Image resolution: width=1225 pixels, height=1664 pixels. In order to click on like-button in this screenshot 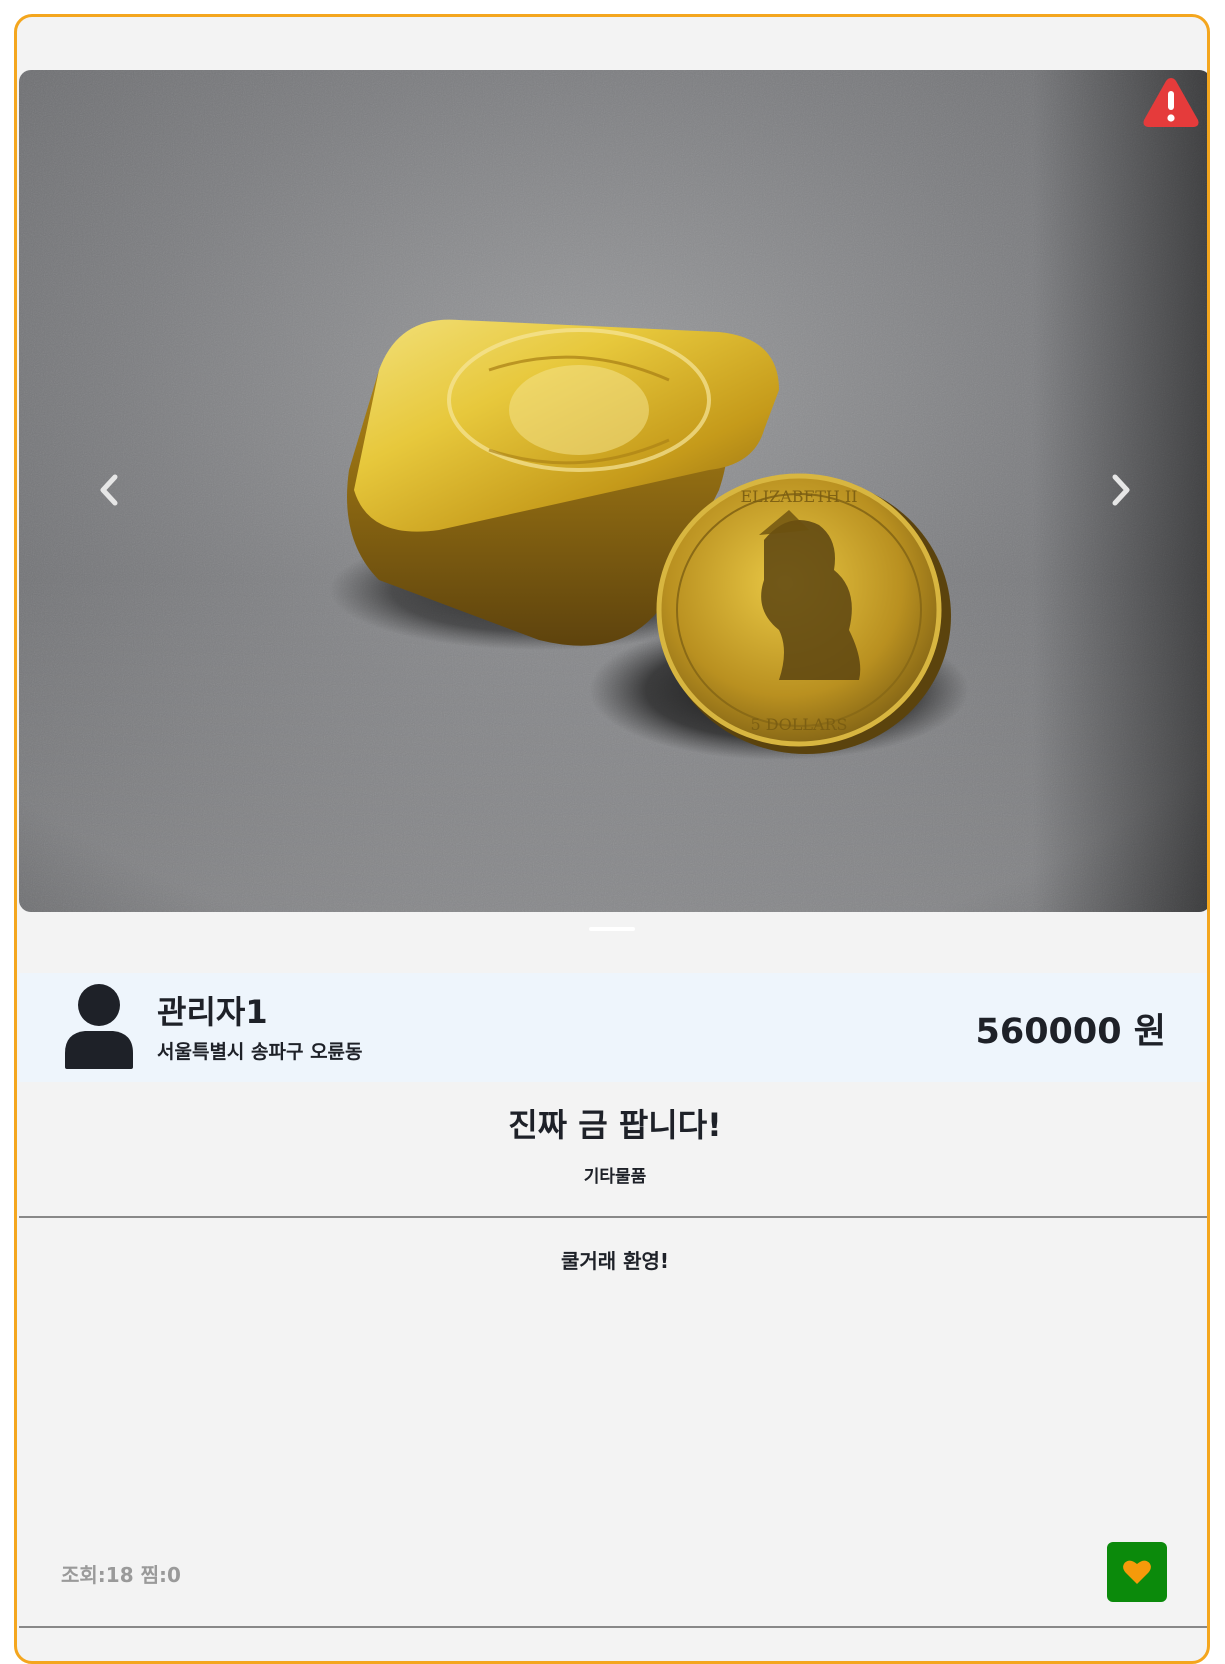, I will do `click(1137, 1572)`.